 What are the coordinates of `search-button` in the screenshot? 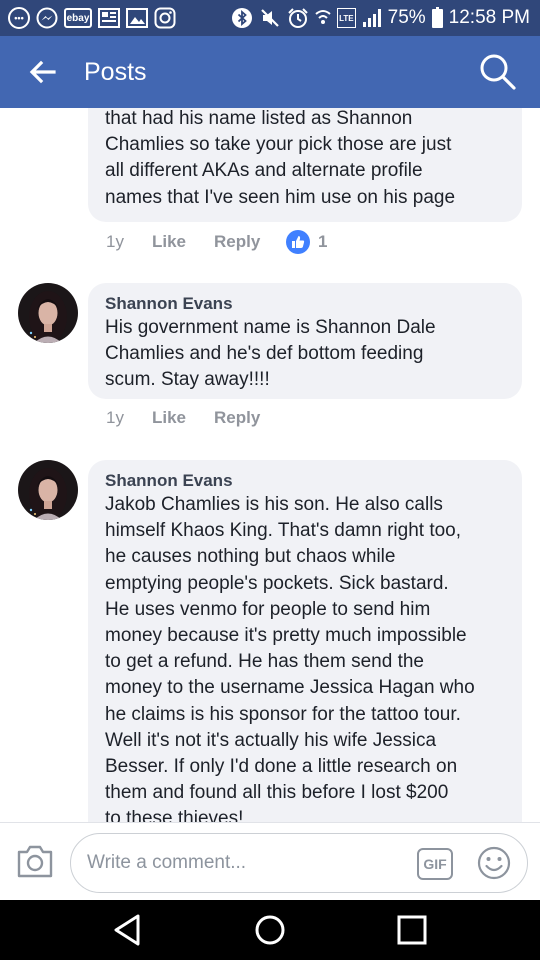 It's located at (498, 72).